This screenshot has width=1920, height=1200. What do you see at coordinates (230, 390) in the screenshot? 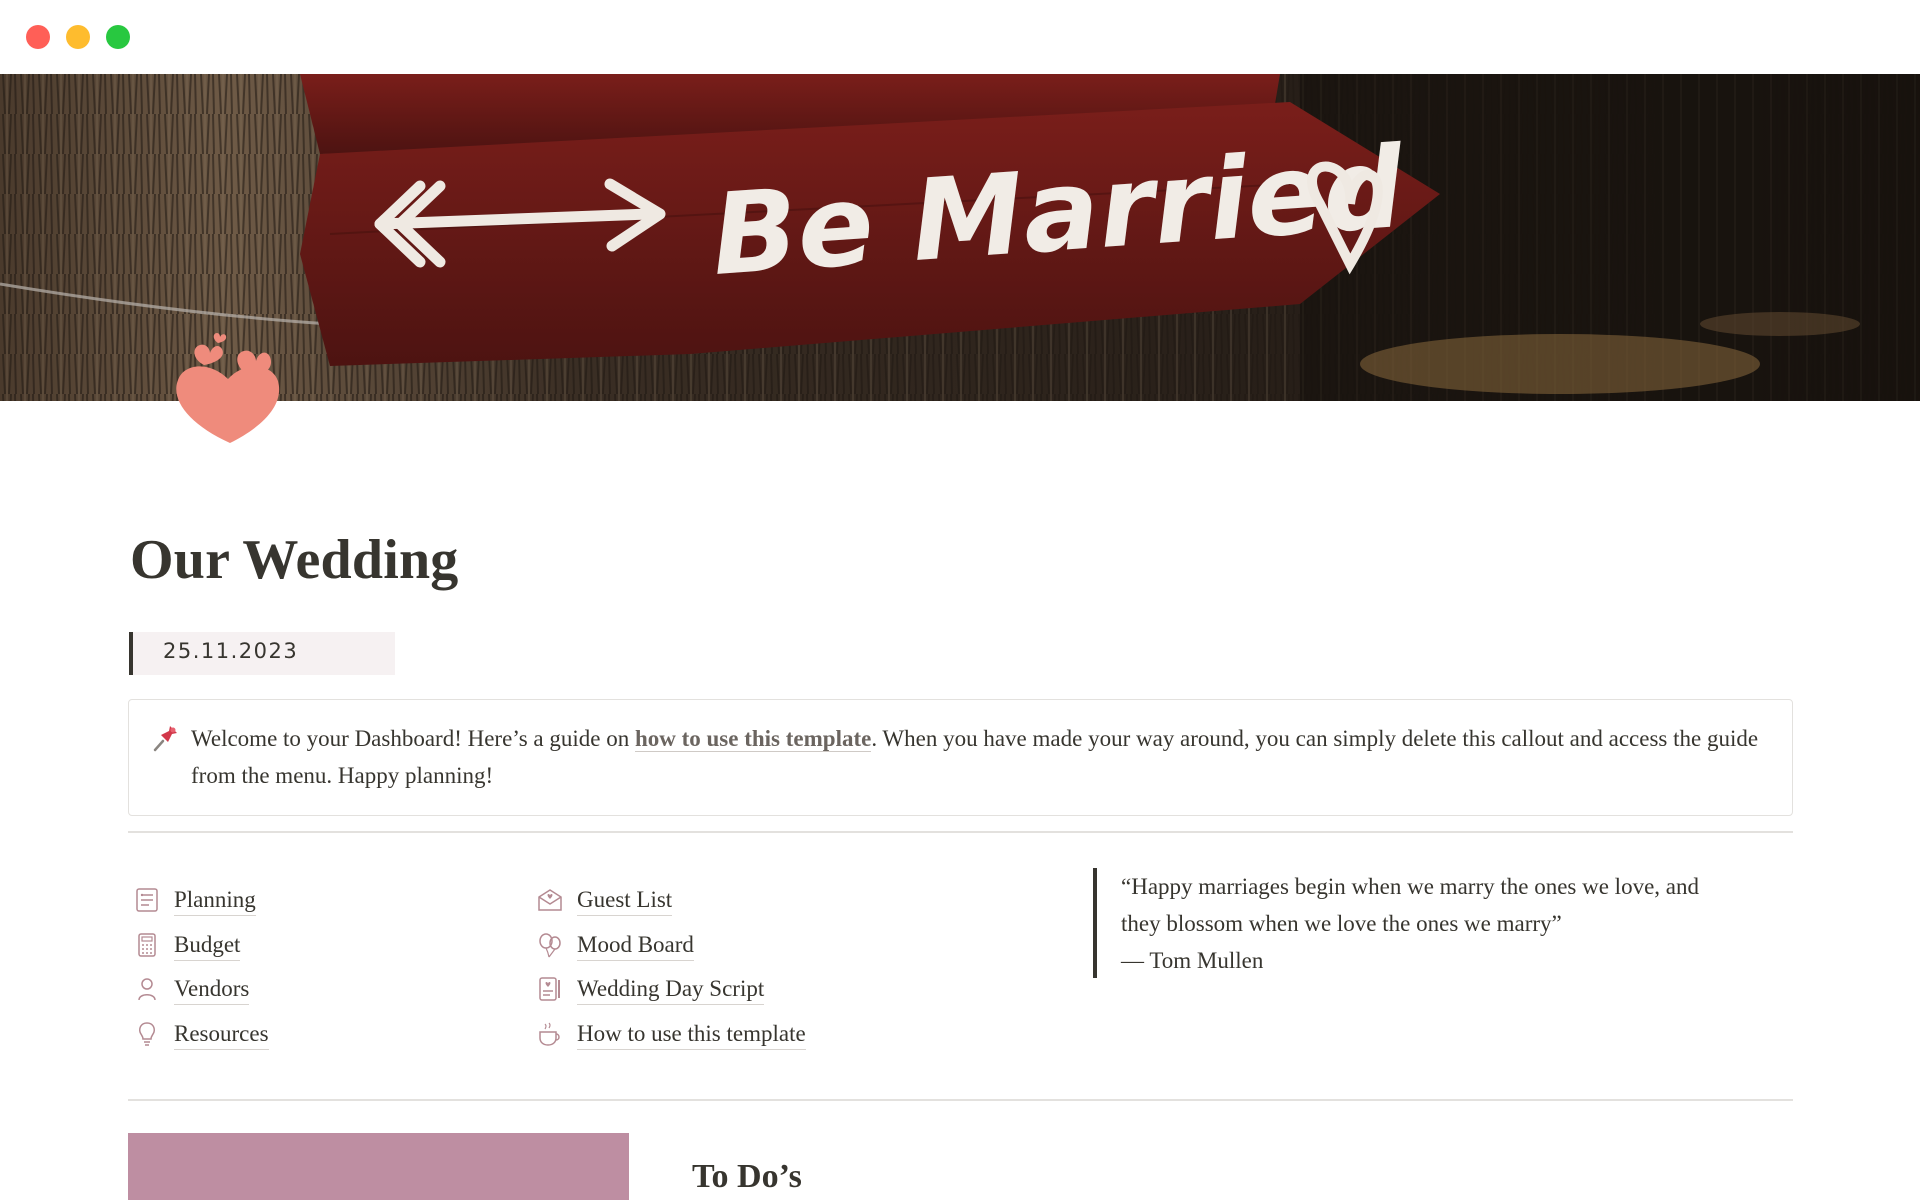
I see `hearts-icon` at bounding box center [230, 390].